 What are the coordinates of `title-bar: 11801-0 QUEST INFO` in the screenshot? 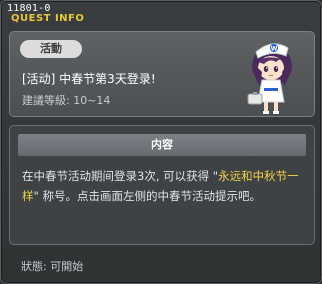 It's located at (105, 14).